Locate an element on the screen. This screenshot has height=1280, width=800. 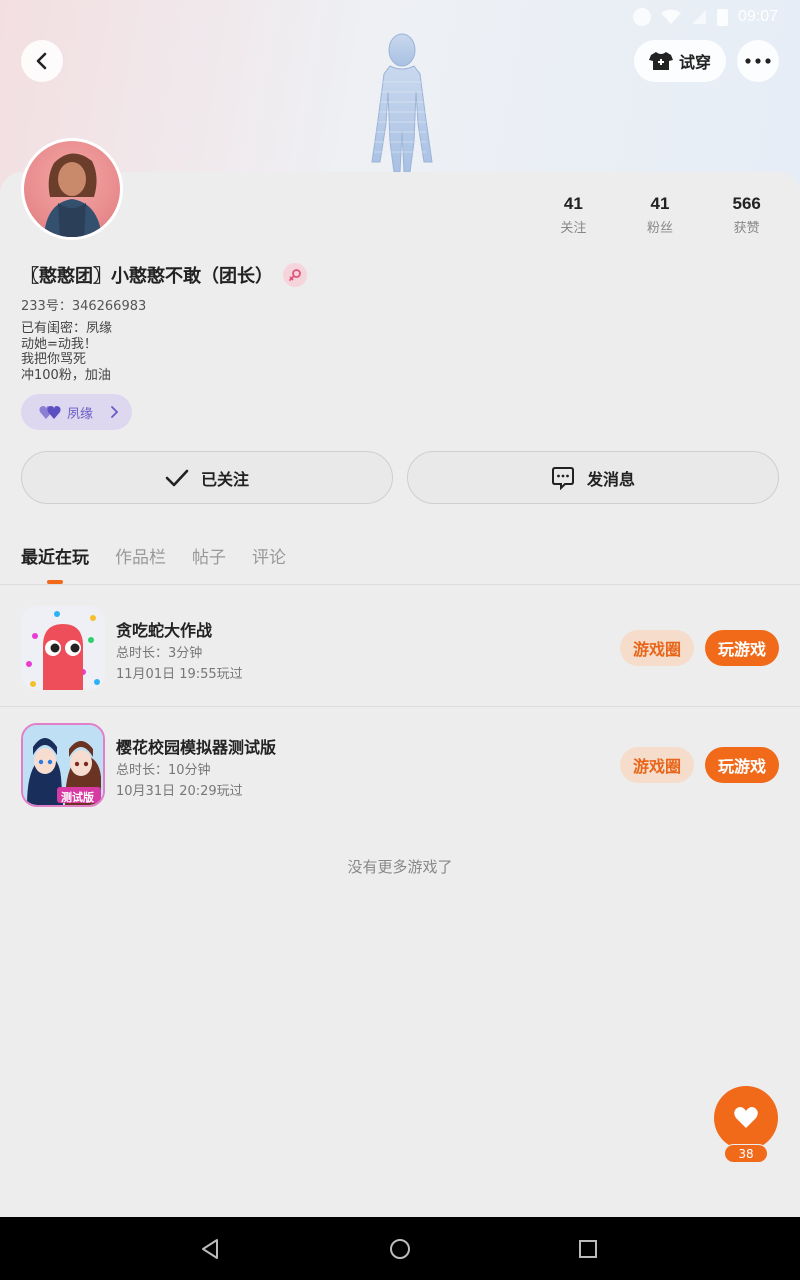
double-heart-icon is located at coordinates (50, 412).